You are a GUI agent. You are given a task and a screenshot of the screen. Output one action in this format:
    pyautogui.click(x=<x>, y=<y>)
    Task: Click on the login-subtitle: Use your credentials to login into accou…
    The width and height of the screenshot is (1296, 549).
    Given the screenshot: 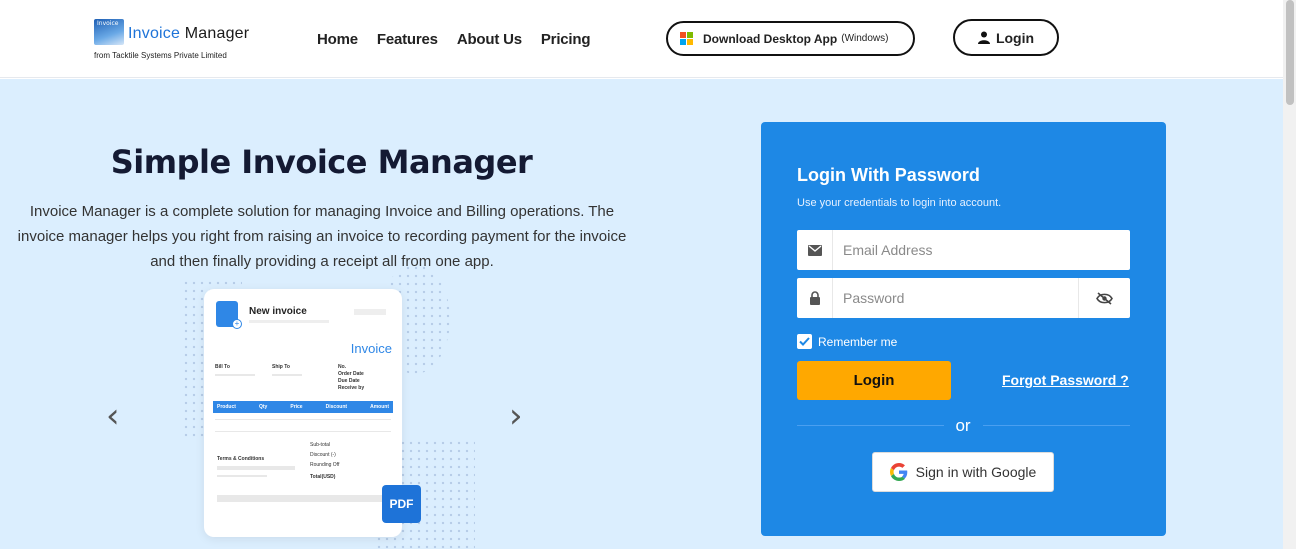 What is the action you would take?
    pyautogui.click(x=899, y=203)
    